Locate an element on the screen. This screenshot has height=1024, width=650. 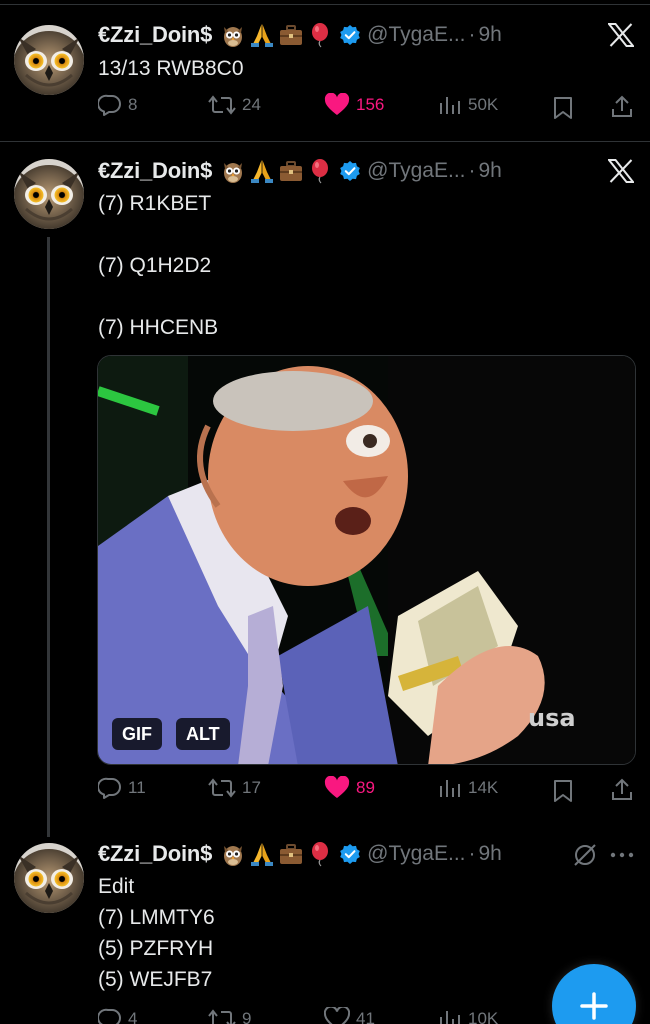
view-count: 10K is located at coordinates (483, 1016).